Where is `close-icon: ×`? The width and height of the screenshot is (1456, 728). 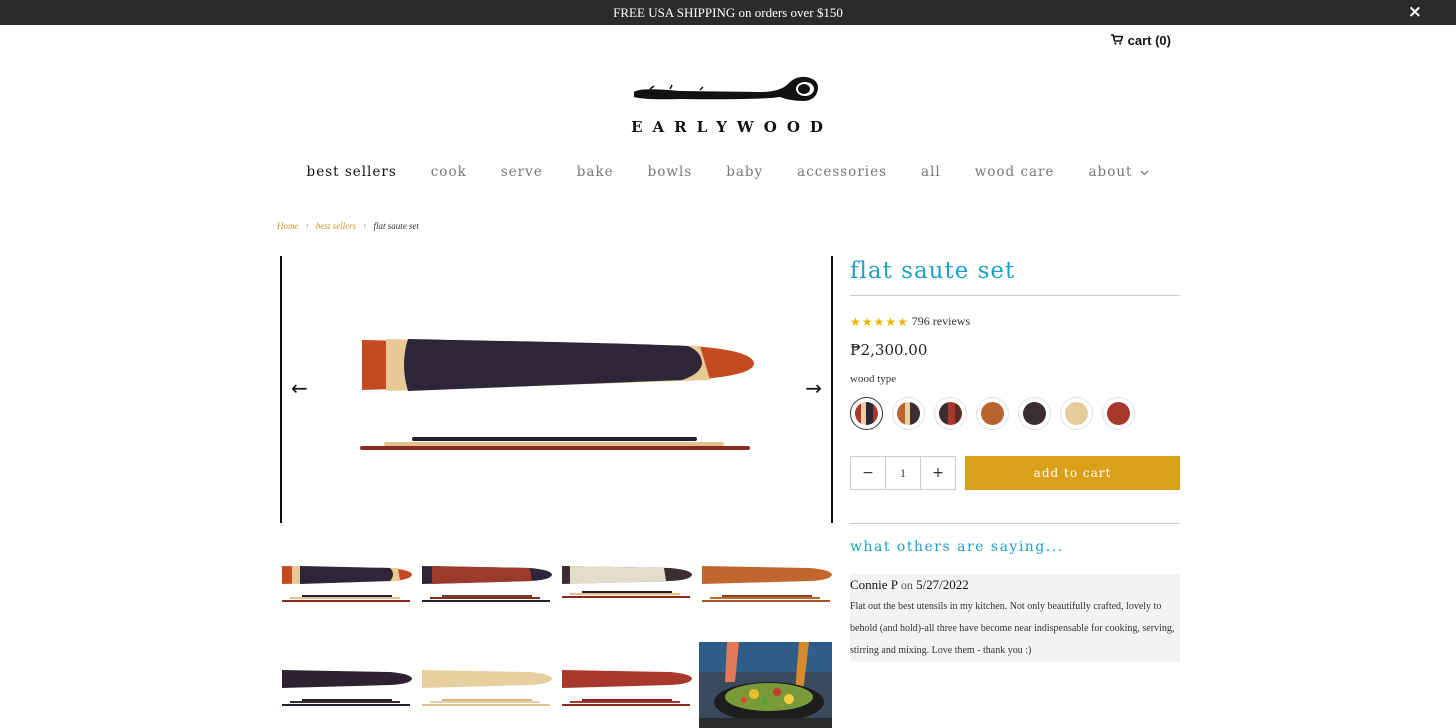 close-icon: × is located at coordinates (1415, 12).